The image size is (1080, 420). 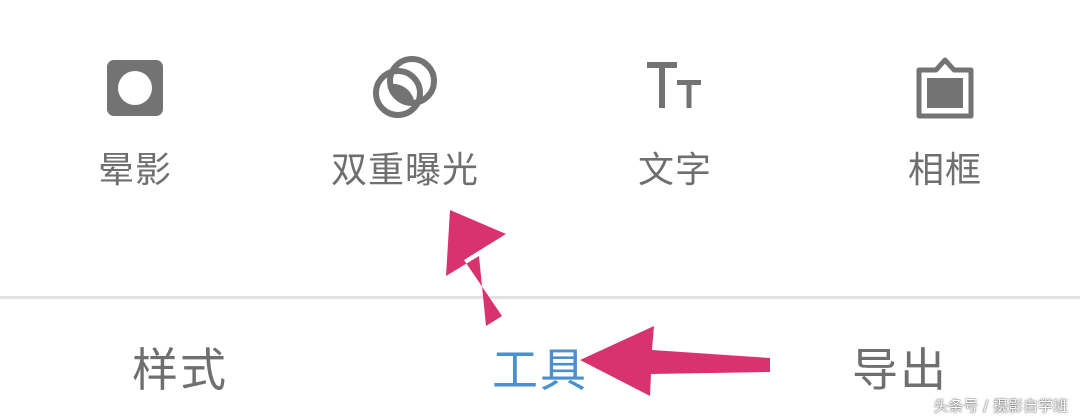 What do you see at coordinates (134, 170) in the screenshot?
I see `tool-label: 晕影` at bounding box center [134, 170].